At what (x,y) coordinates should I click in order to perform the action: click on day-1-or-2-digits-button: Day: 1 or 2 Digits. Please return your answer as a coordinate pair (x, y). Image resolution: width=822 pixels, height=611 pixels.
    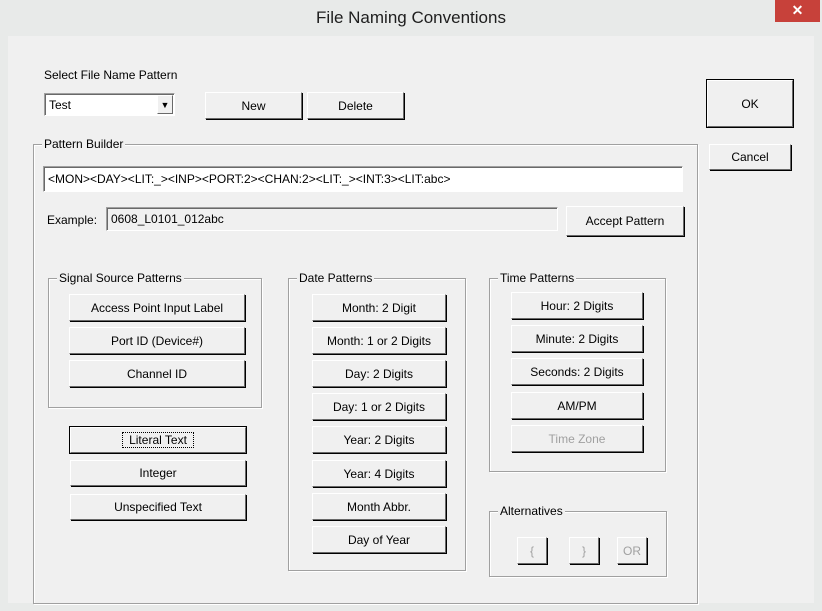
    Looking at the image, I should click on (379, 406).